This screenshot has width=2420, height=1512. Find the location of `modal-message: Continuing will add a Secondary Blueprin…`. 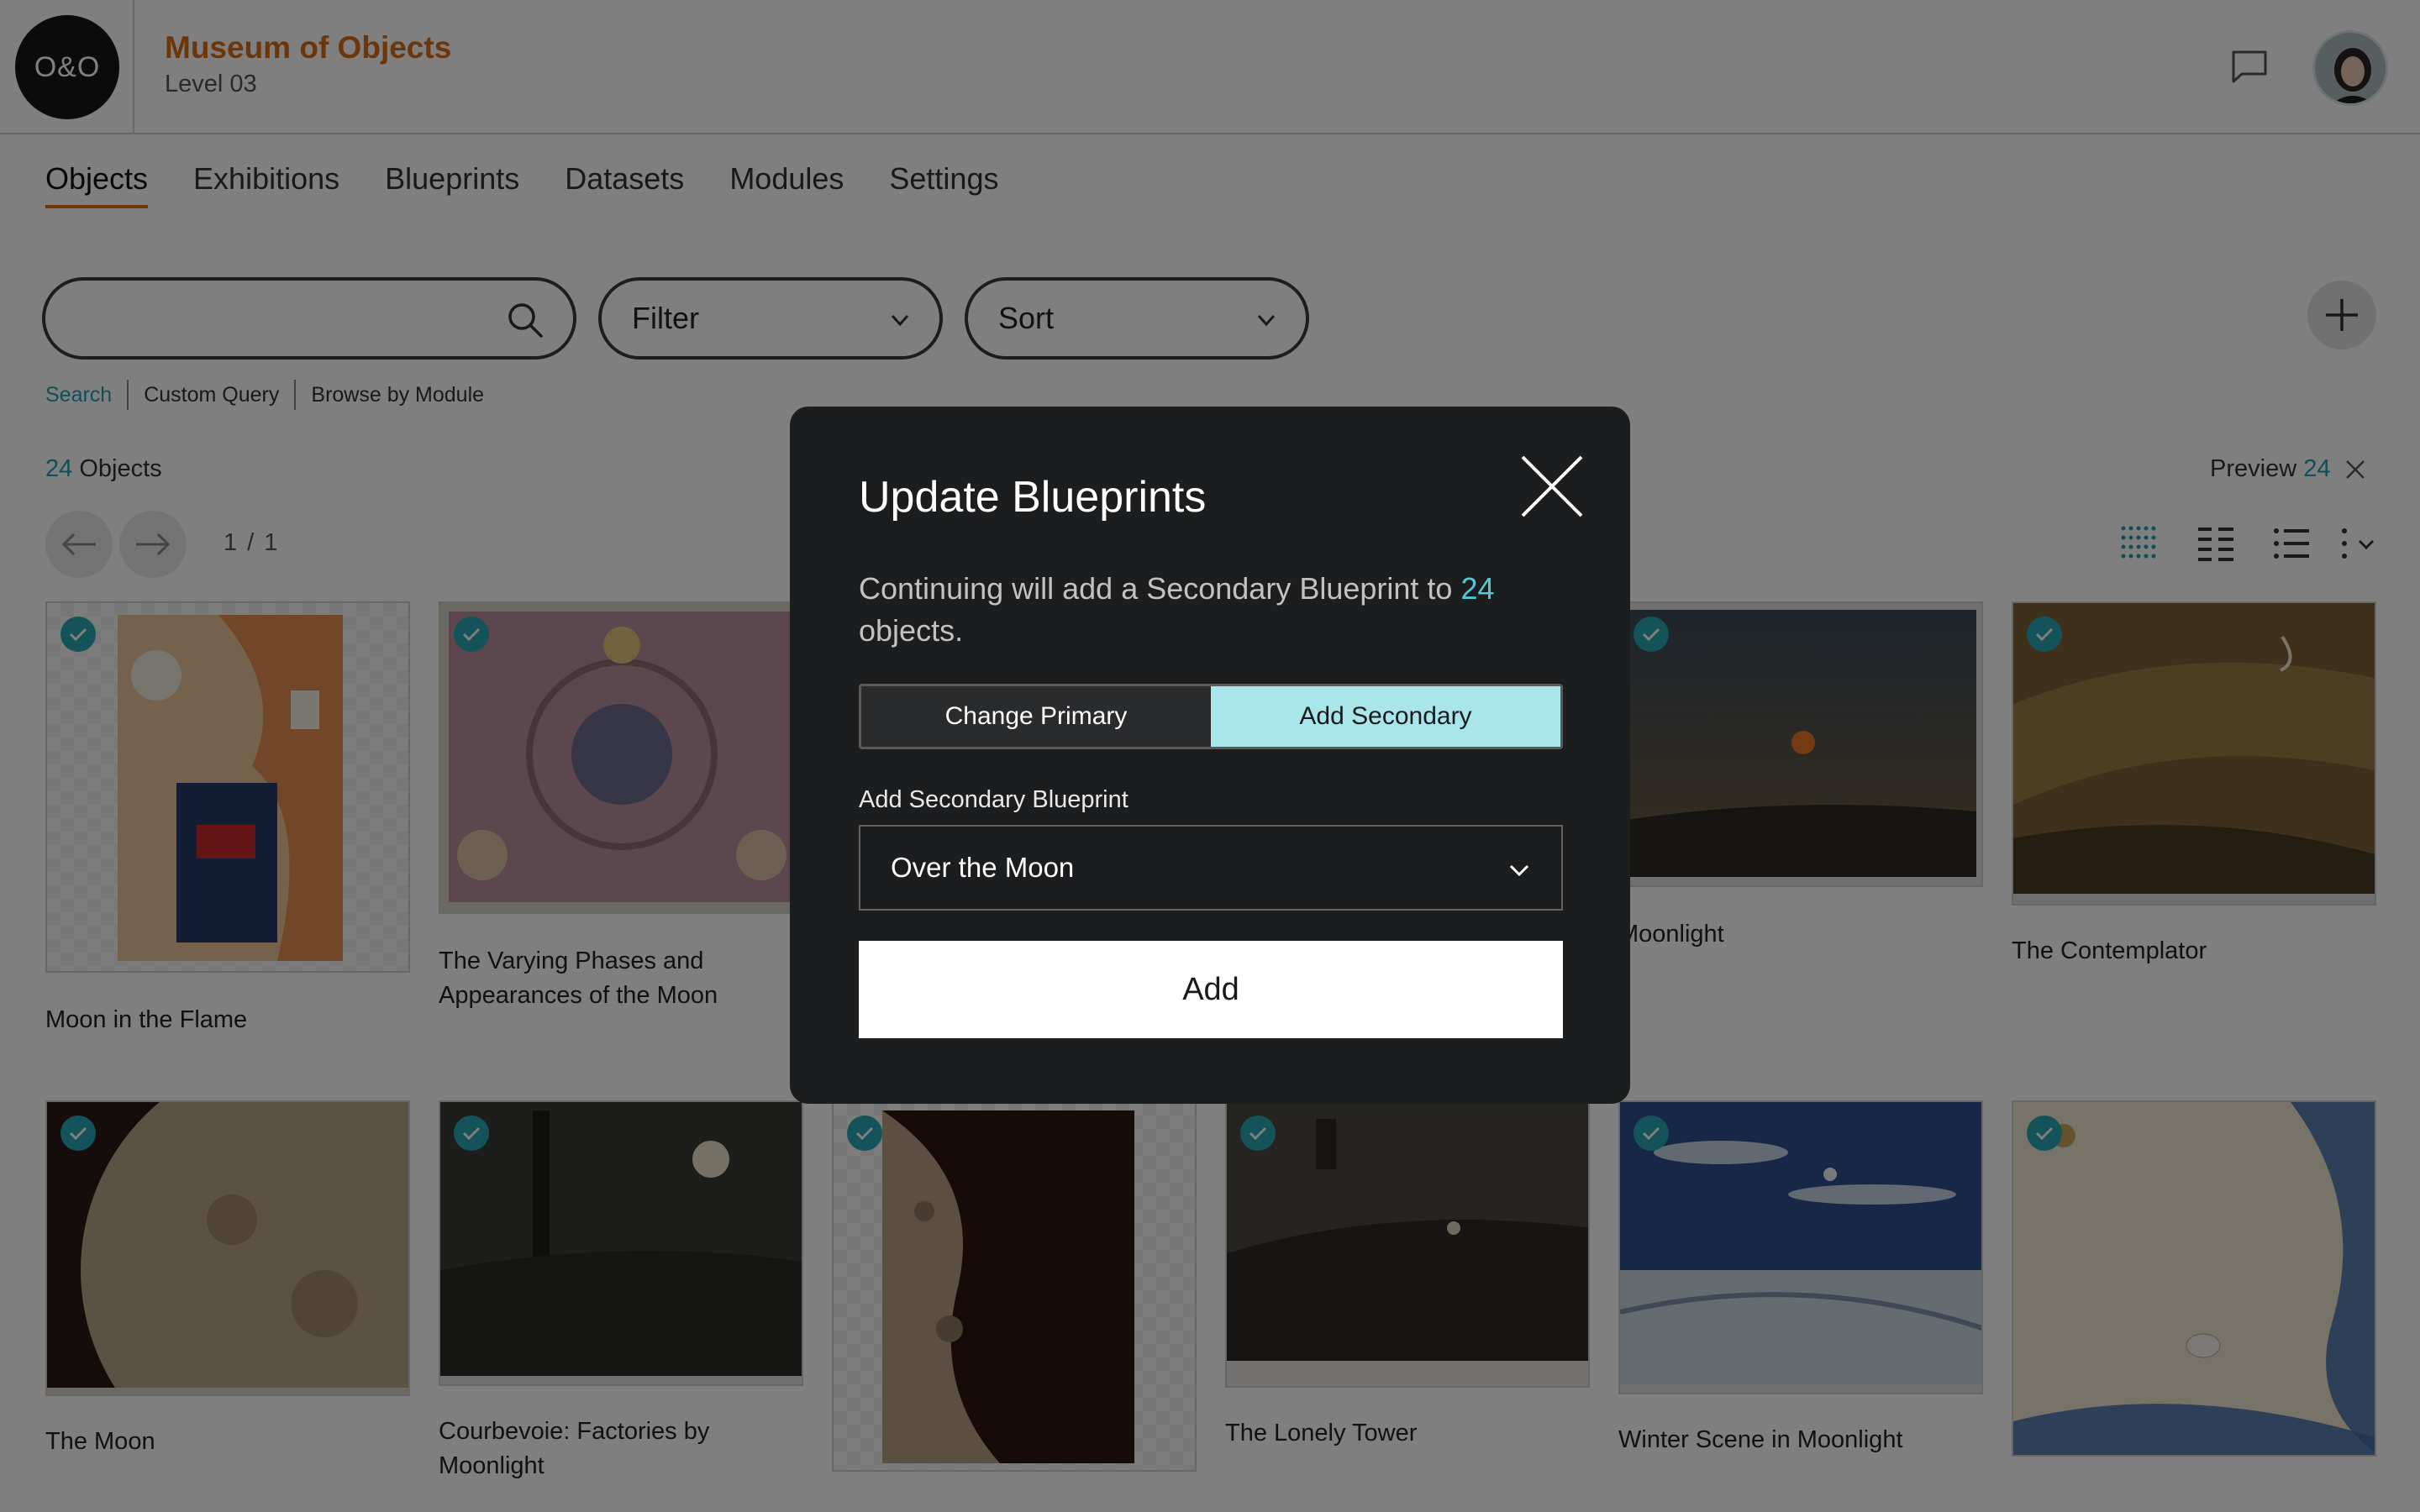

modal-message: Continuing will add a Secondary Blueprin… is located at coordinates (1212, 610).